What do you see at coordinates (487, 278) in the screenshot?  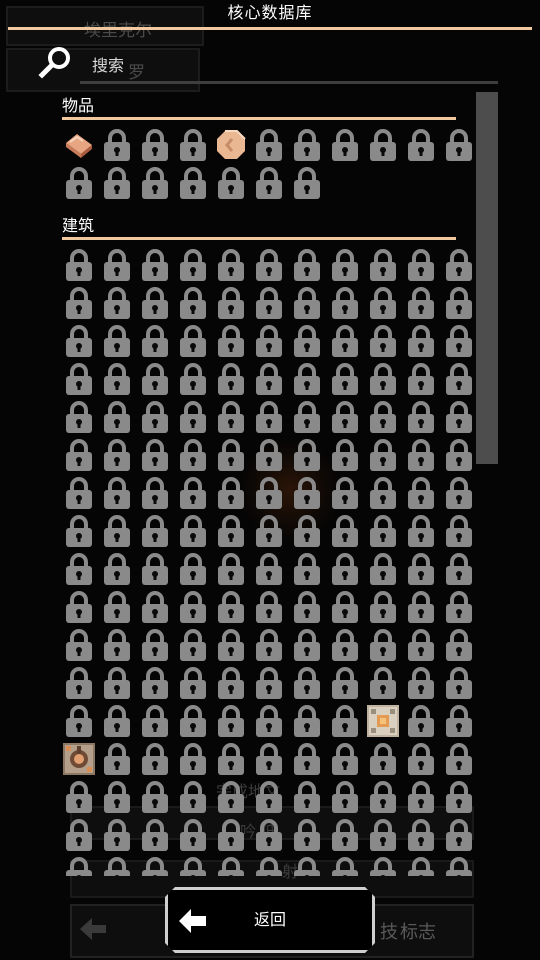 I see `scrollbar-thumb` at bounding box center [487, 278].